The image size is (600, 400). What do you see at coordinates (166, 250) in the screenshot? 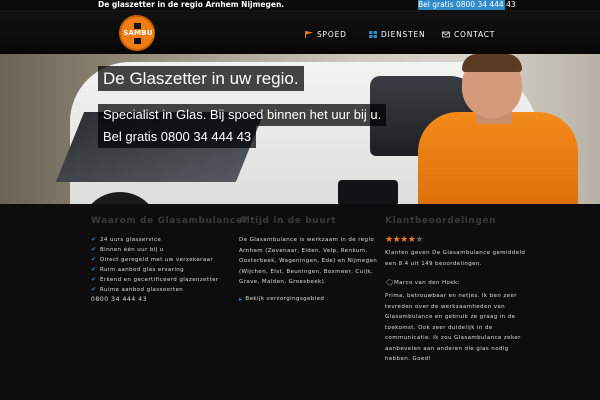
I see `list-item: ✔ Binnen één uur bij u` at bounding box center [166, 250].